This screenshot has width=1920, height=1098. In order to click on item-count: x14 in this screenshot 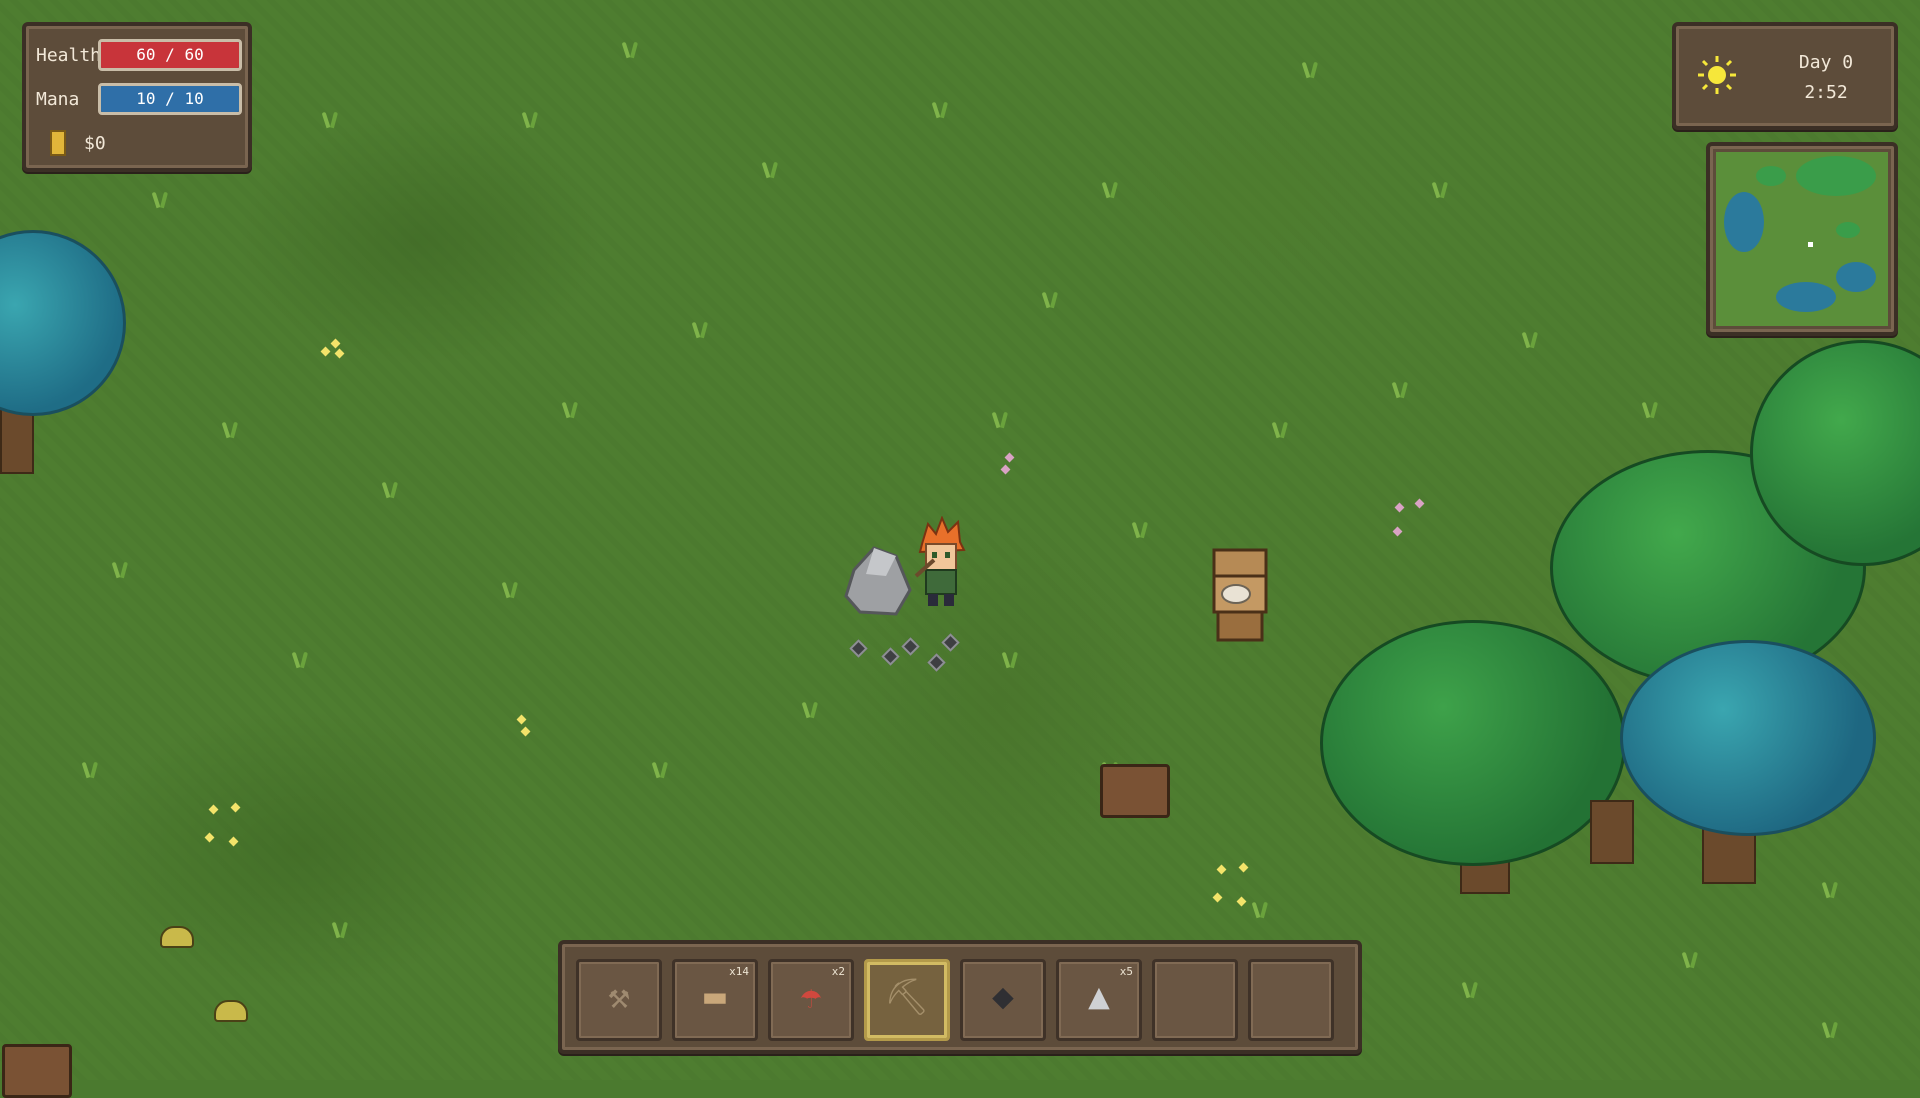, I will do `click(739, 971)`.